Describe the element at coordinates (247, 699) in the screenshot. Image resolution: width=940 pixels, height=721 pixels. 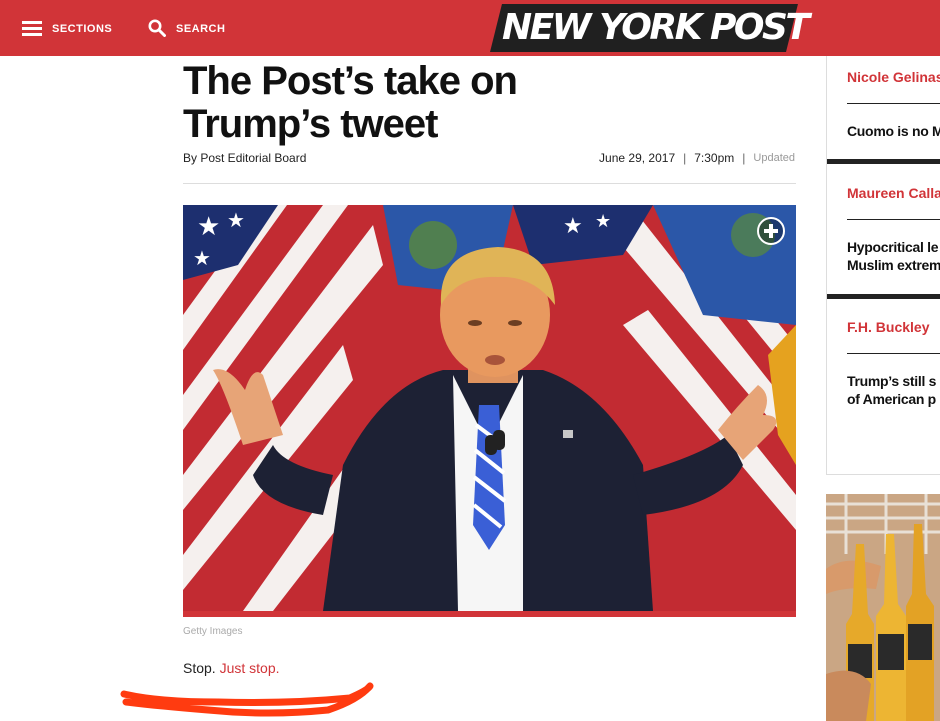
I see `hand-drawn-underline` at that location.